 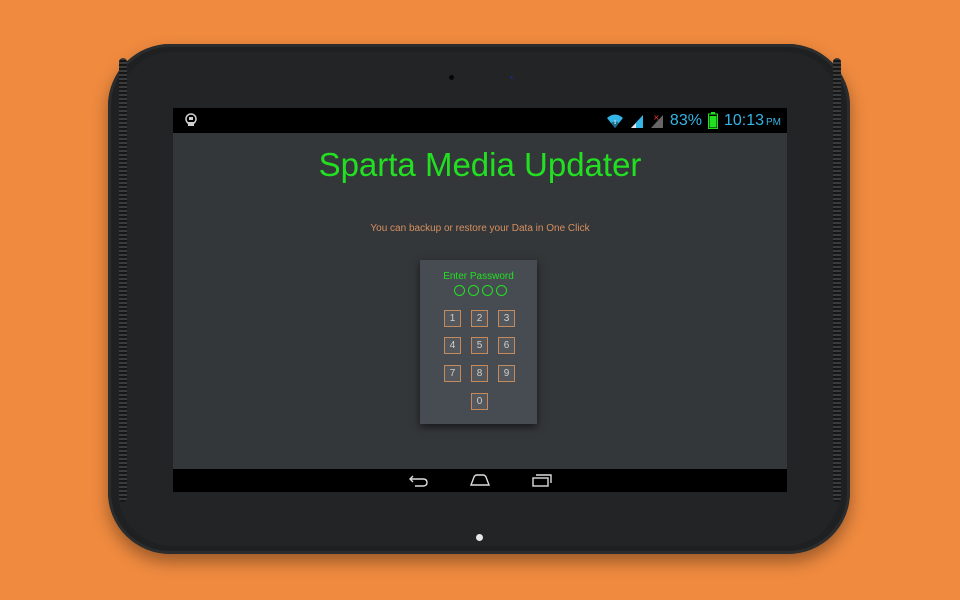 I want to click on keypad-key-1: 1, so click(x=452, y=318).